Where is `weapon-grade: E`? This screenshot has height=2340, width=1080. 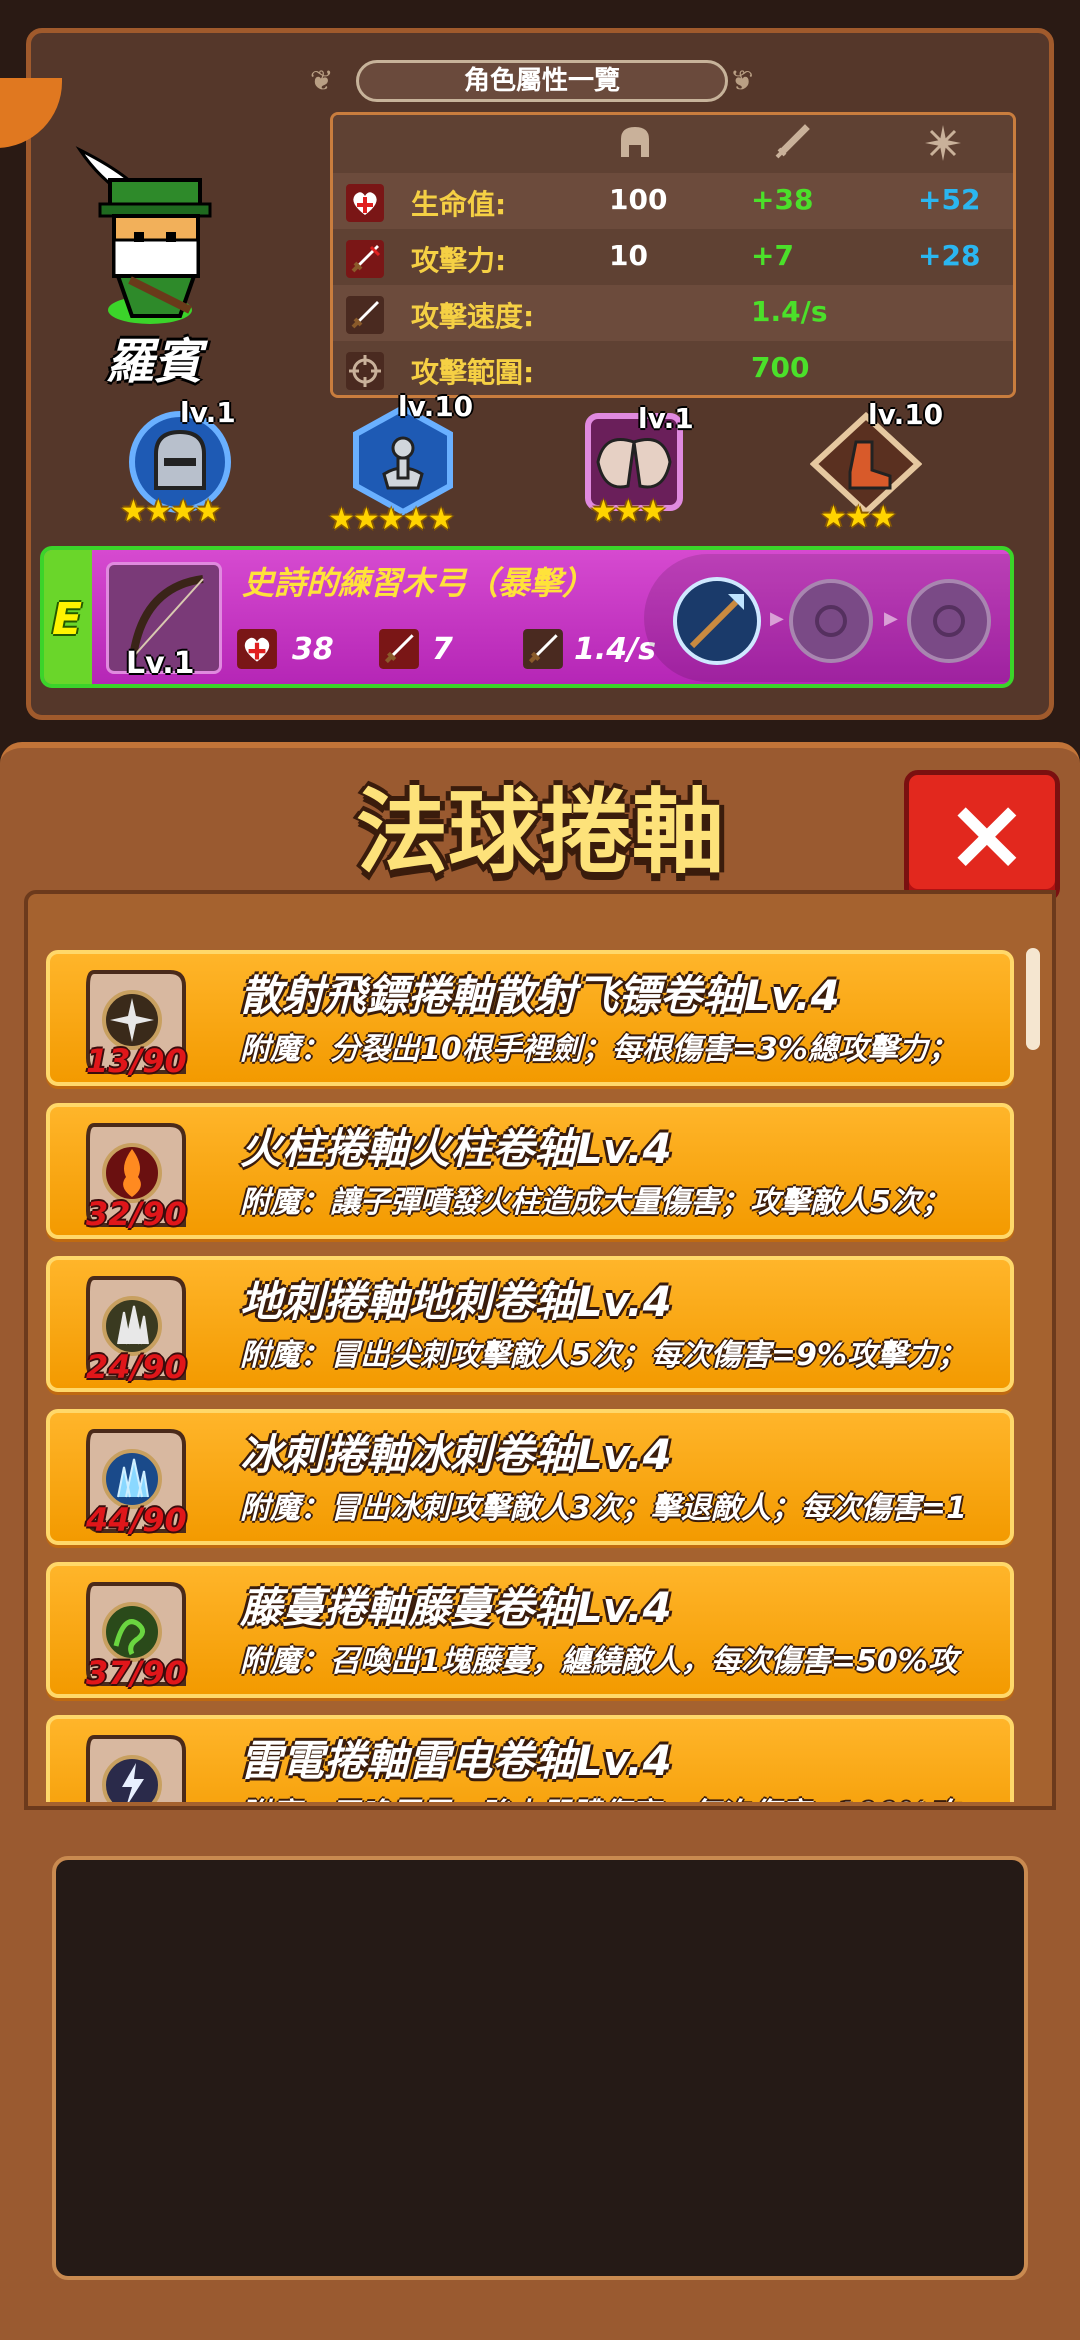 weapon-grade: E is located at coordinates (67, 619).